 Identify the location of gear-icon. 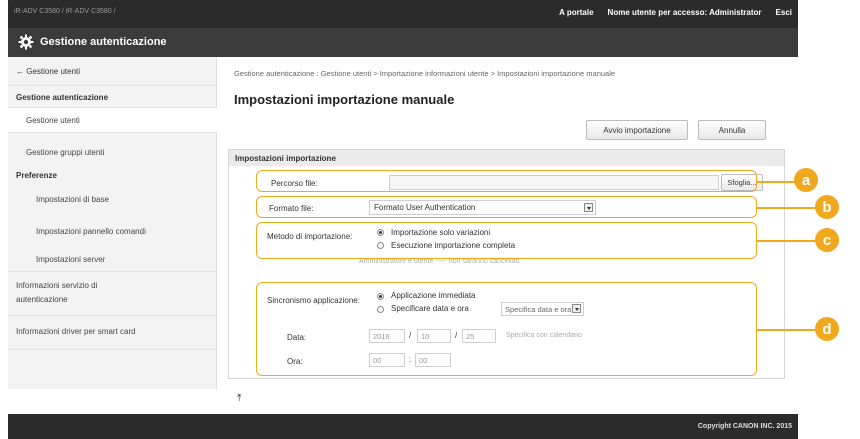
(26, 42).